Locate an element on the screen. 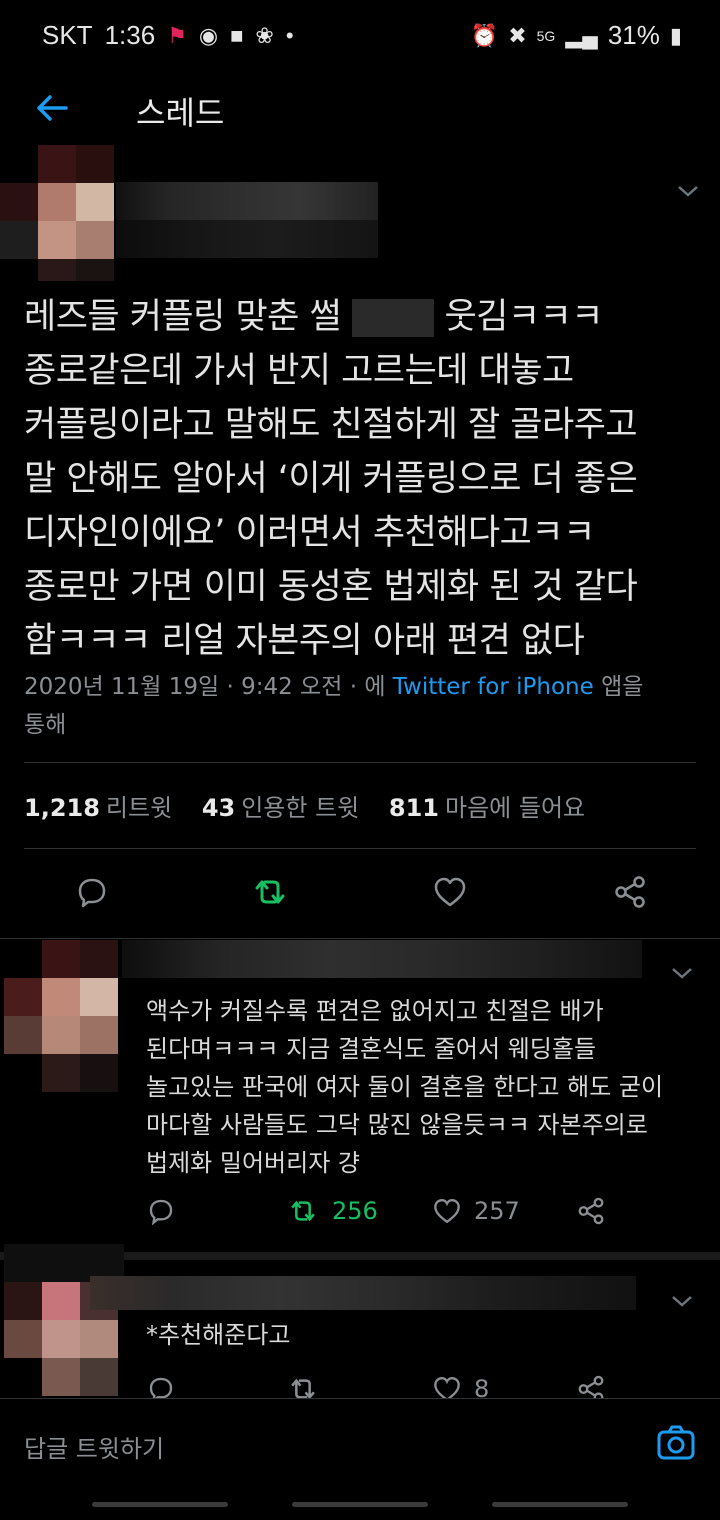 The height and width of the screenshot is (1520, 720). system-nav-bar is located at coordinates (360, 1504).